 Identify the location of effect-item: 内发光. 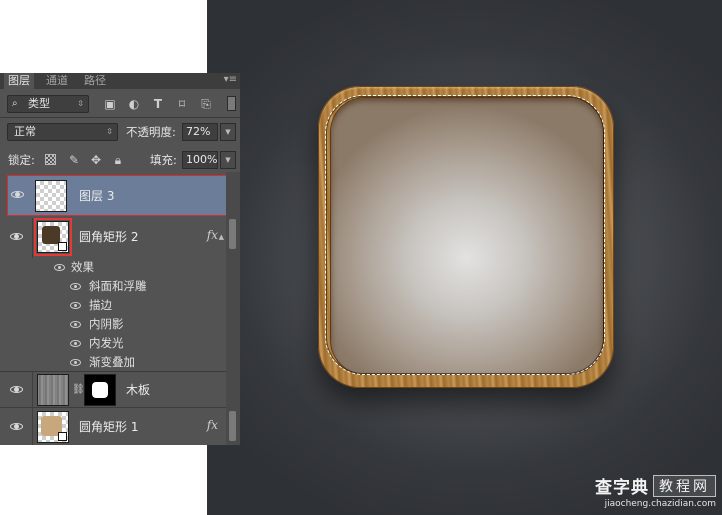
(120, 343).